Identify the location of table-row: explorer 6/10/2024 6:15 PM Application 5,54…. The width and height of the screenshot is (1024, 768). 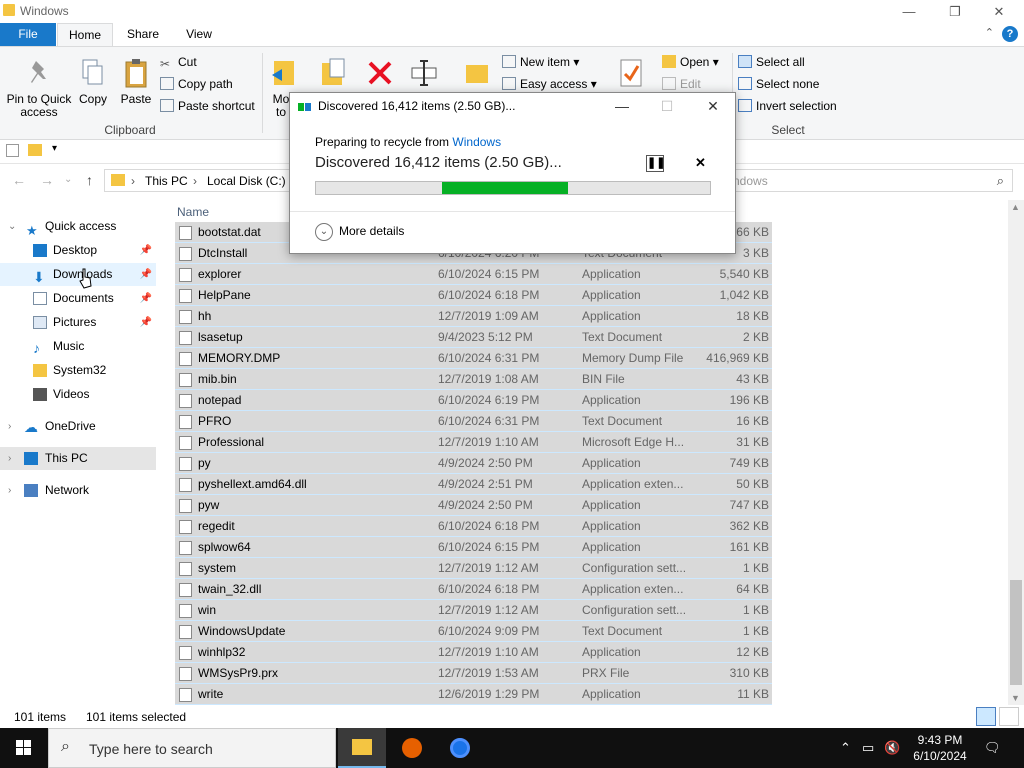
(473, 274).